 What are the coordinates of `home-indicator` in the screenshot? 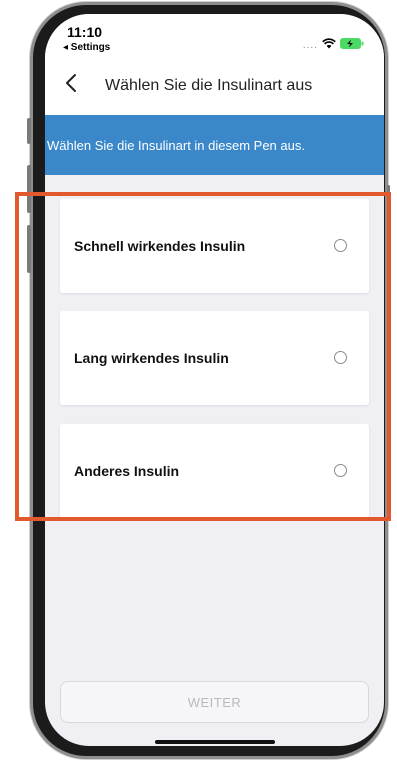 It's located at (215, 742).